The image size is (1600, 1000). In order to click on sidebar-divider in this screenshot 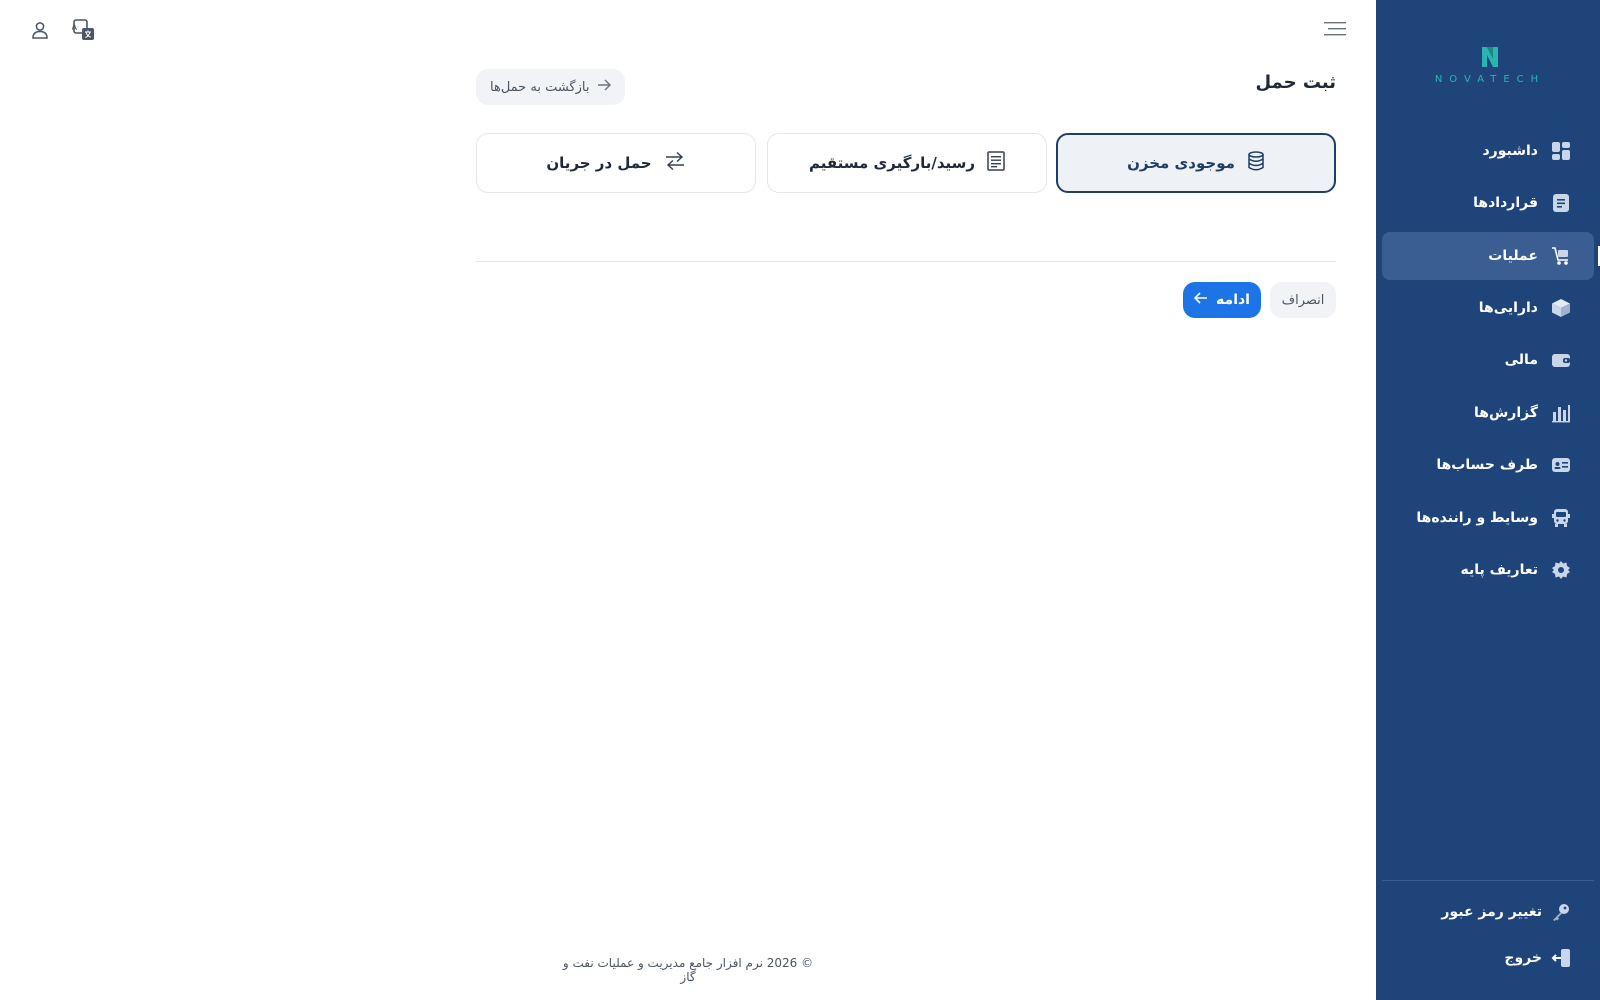, I will do `click(1488, 880)`.